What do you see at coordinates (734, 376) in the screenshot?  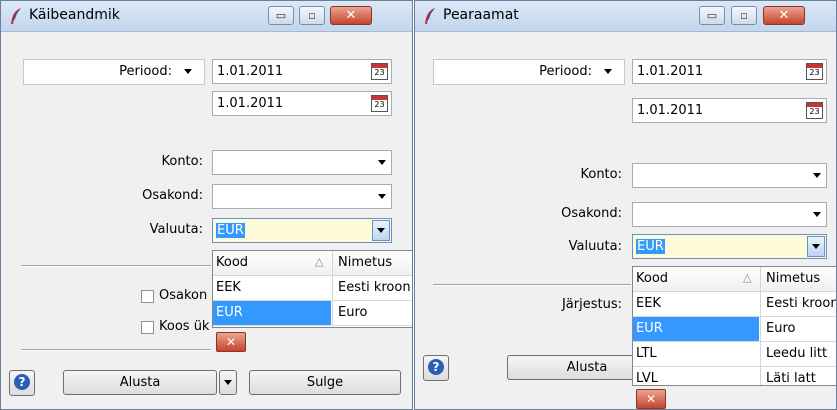 I see `list-item: LVL Läti latt` at bounding box center [734, 376].